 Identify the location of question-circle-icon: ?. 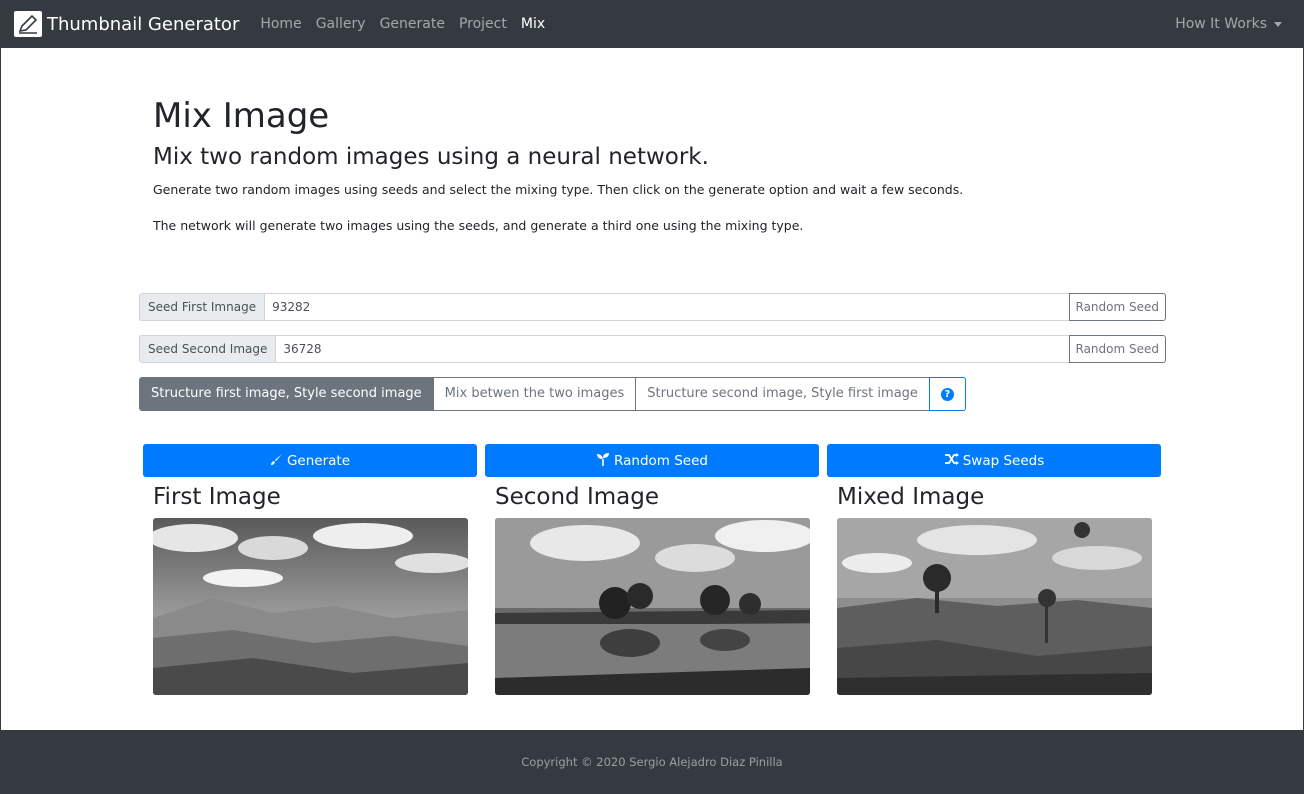
(947, 394).